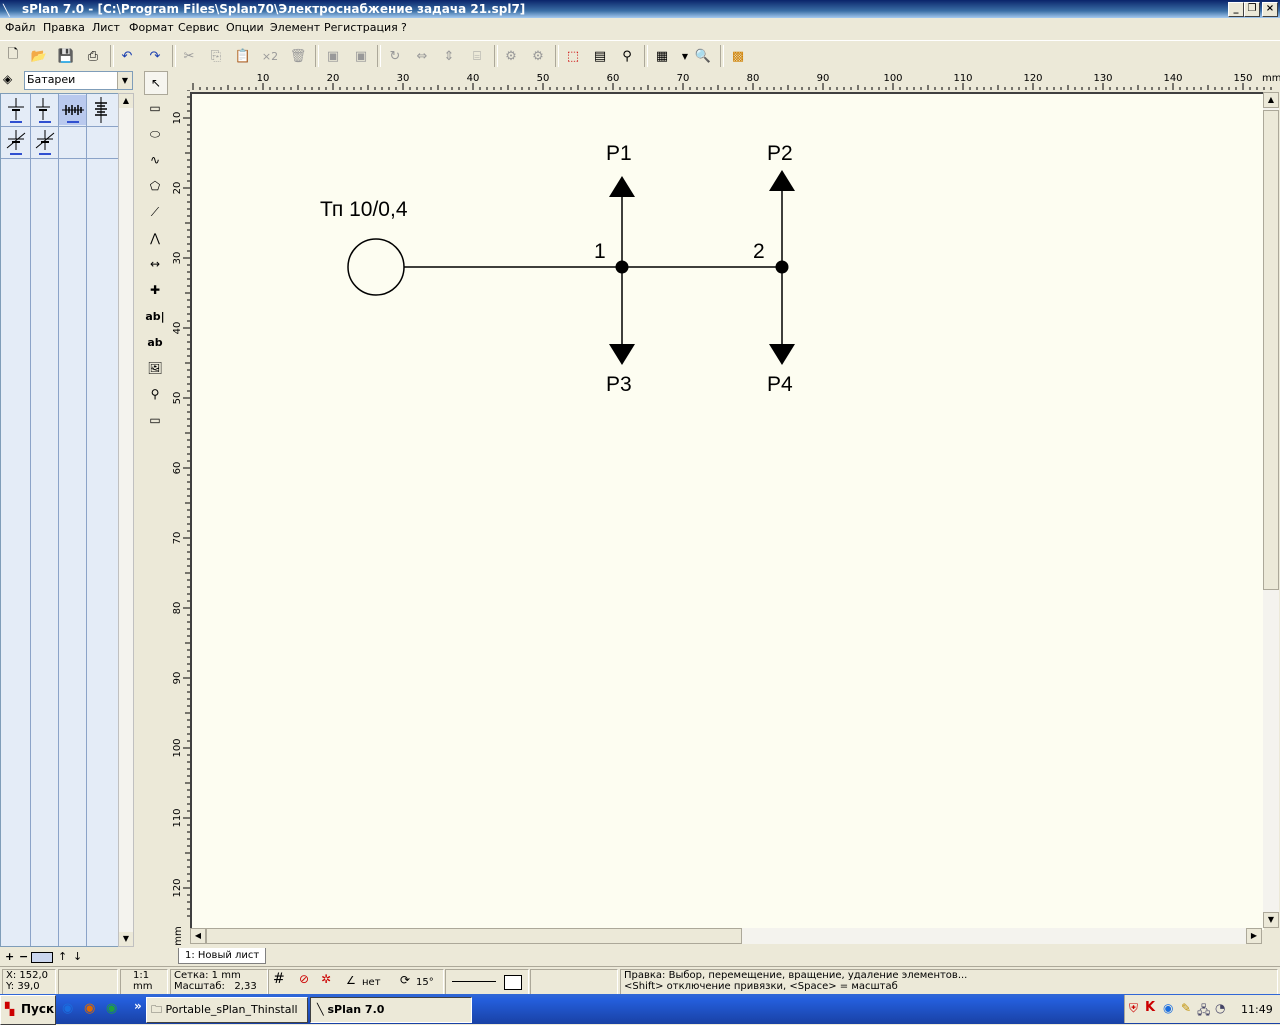  I want to click on print-icon: ⎙, so click(93, 56).